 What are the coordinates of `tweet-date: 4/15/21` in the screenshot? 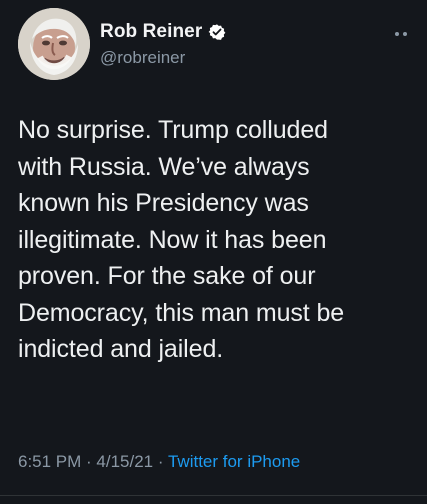 It's located at (124, 461).